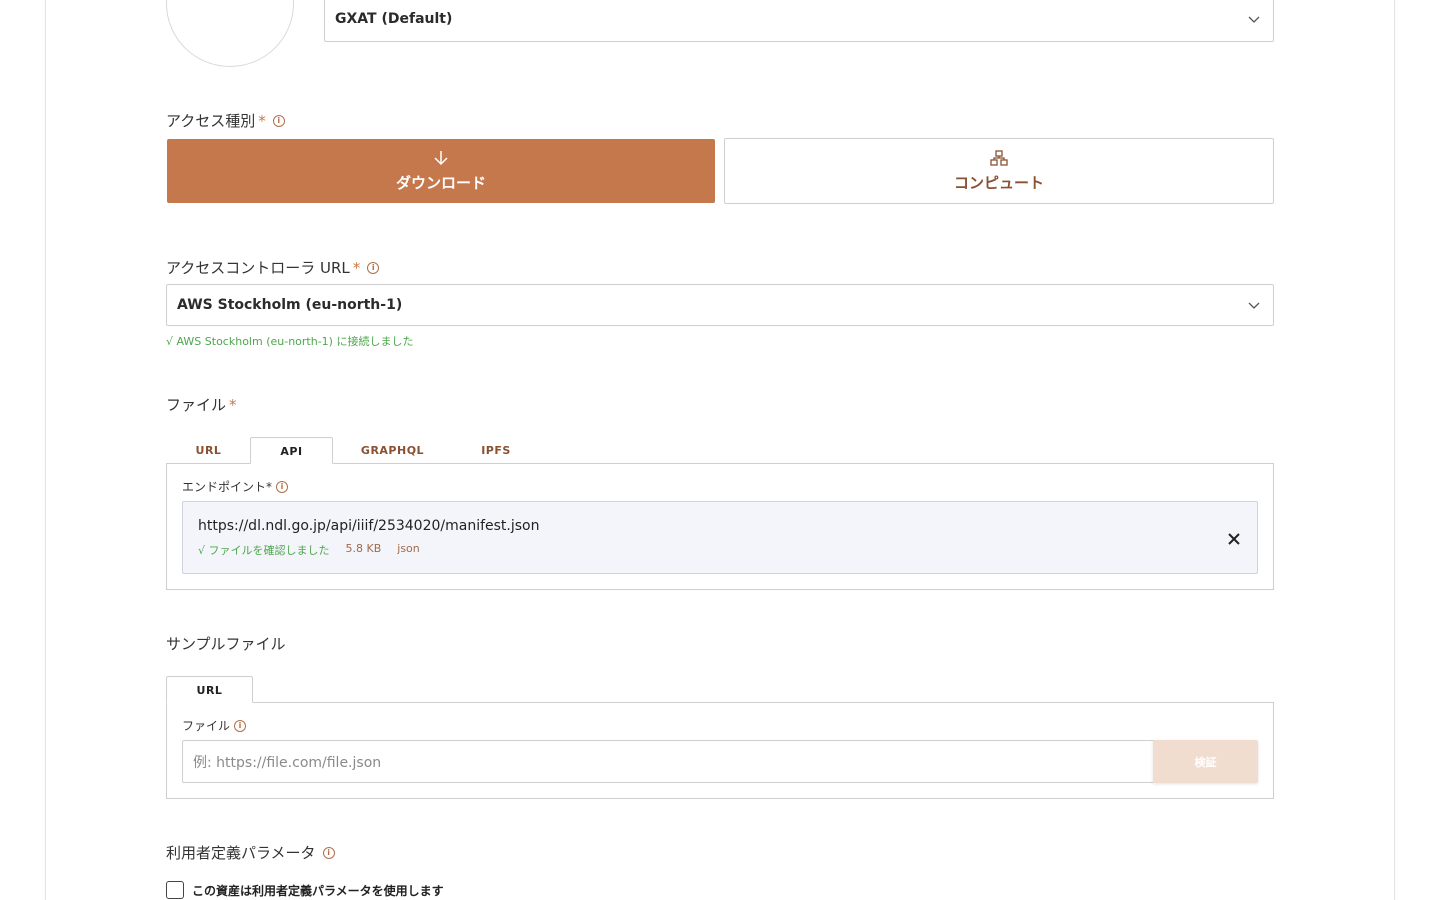 The image size is (1440, 900). I want to click on tab-ipfs: IPFS, so click(496, 450).